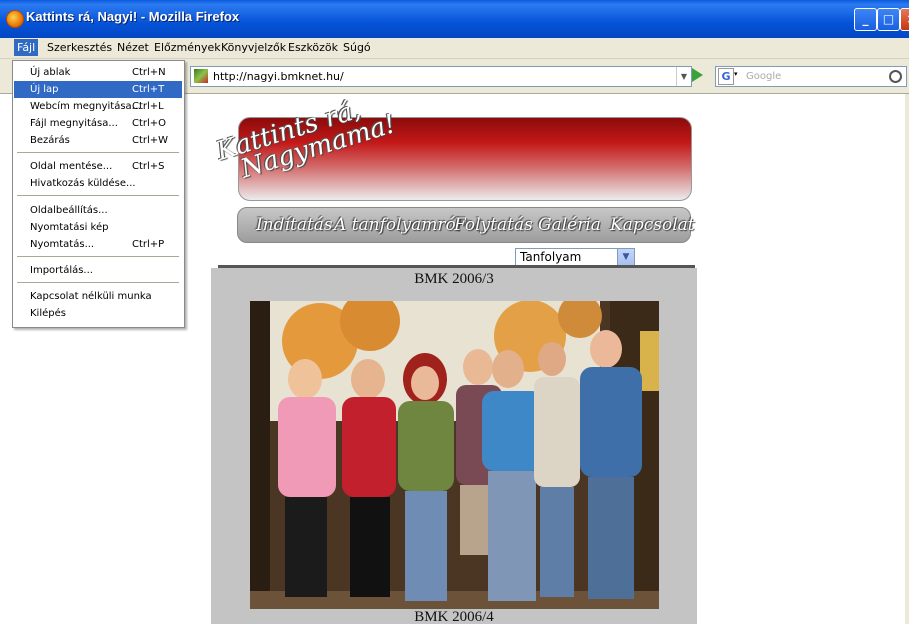 Image resolution: width=909 pixels, height=624 pixels. What do you see at coordinates (313, 47) in the screenshot?
I see `menu-tools: Eszközök` at bounding box center [313, 47].